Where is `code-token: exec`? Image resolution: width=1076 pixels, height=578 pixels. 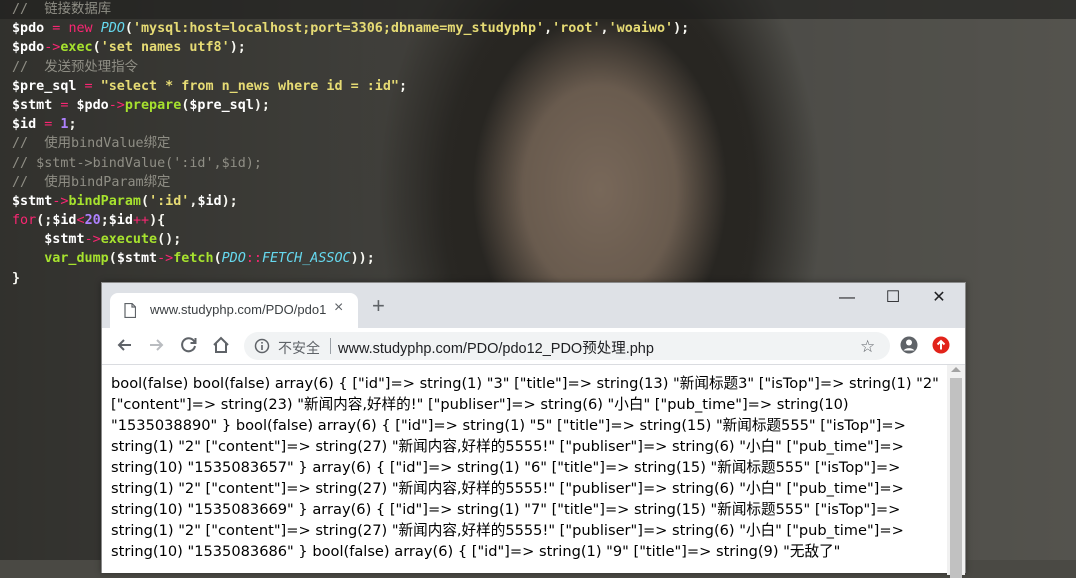
code-token: exec is located at coordinates (76, 48).